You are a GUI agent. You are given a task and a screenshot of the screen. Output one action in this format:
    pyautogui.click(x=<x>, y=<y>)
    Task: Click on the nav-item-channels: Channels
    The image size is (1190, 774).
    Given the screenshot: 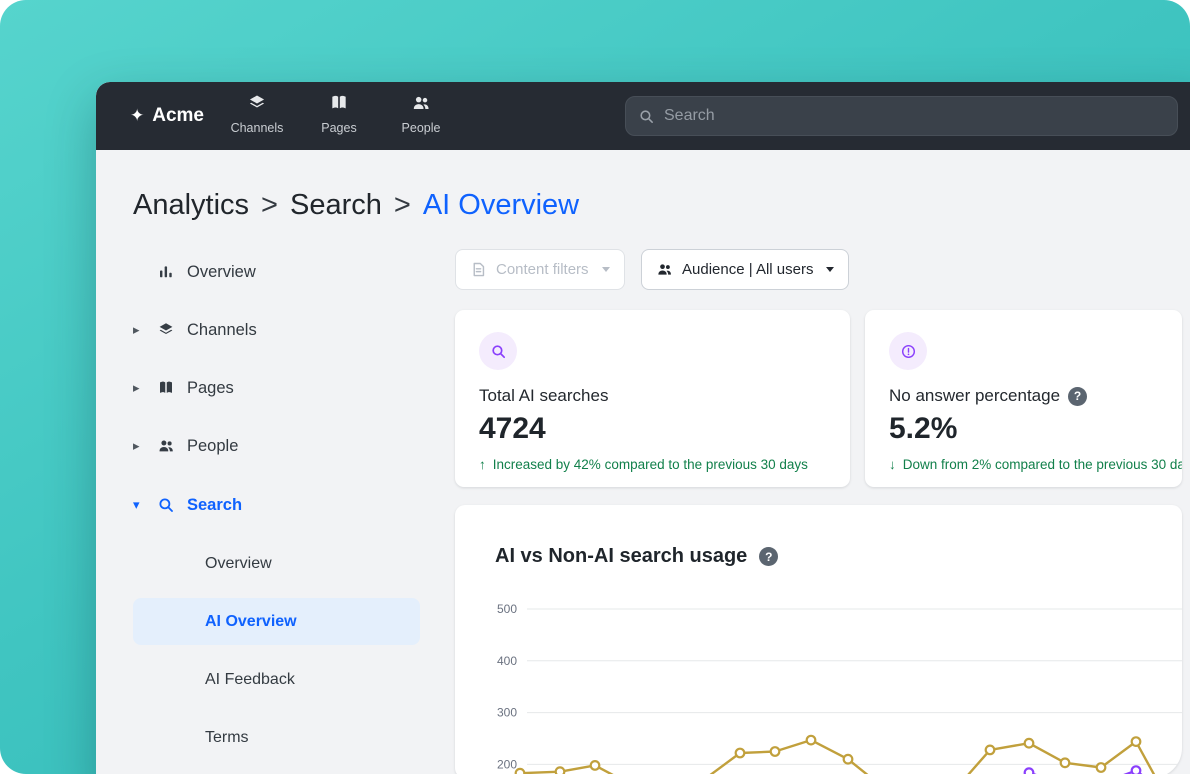 What is the action you would take?
    pyautogui.click(x=257, y=114)
    